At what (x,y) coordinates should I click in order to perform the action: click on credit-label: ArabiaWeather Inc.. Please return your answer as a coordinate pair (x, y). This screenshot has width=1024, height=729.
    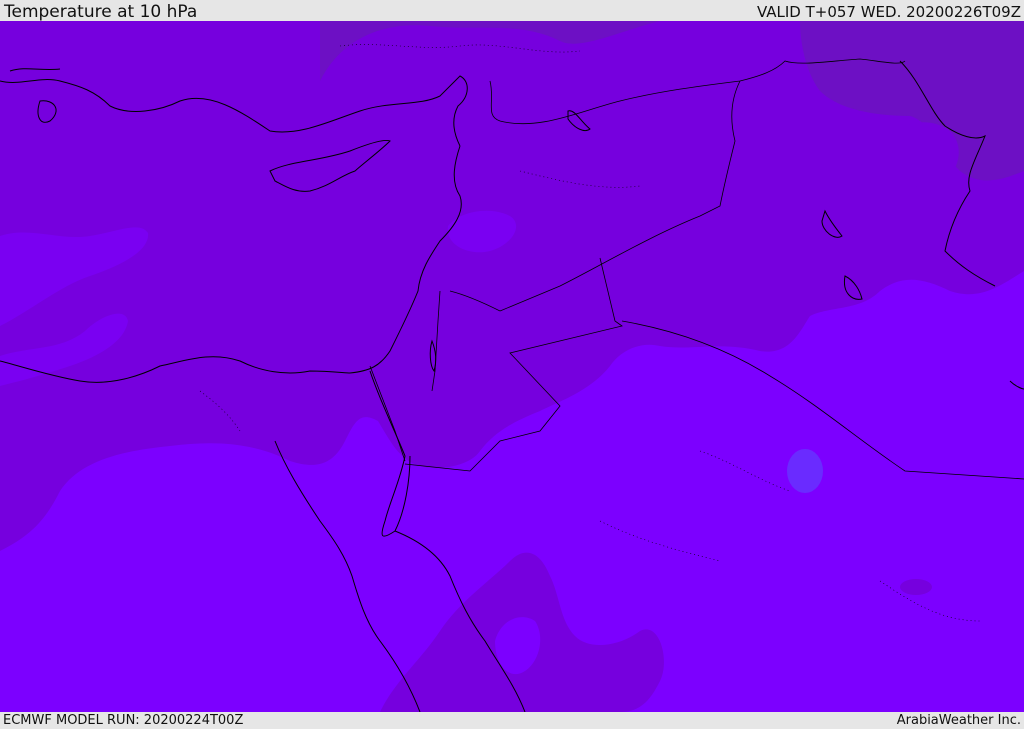
    Looking at the image, I should click on (958, 720).